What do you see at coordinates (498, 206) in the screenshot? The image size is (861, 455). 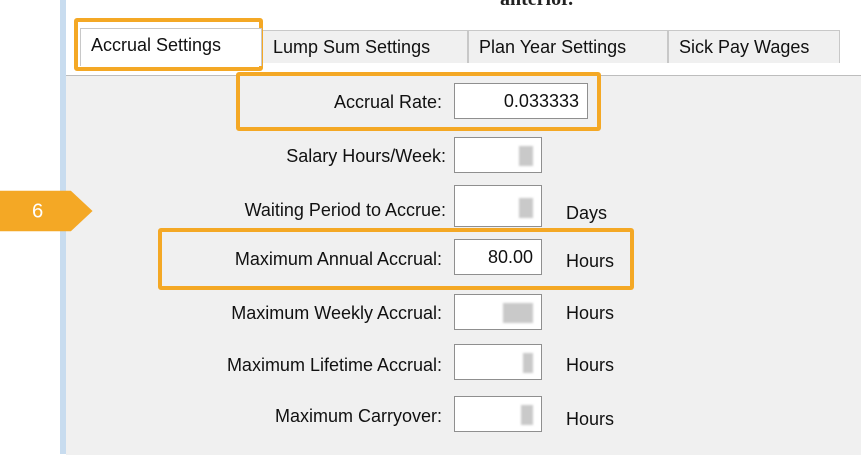 I see `waiting-period-field` at bounding box center [498, 206].